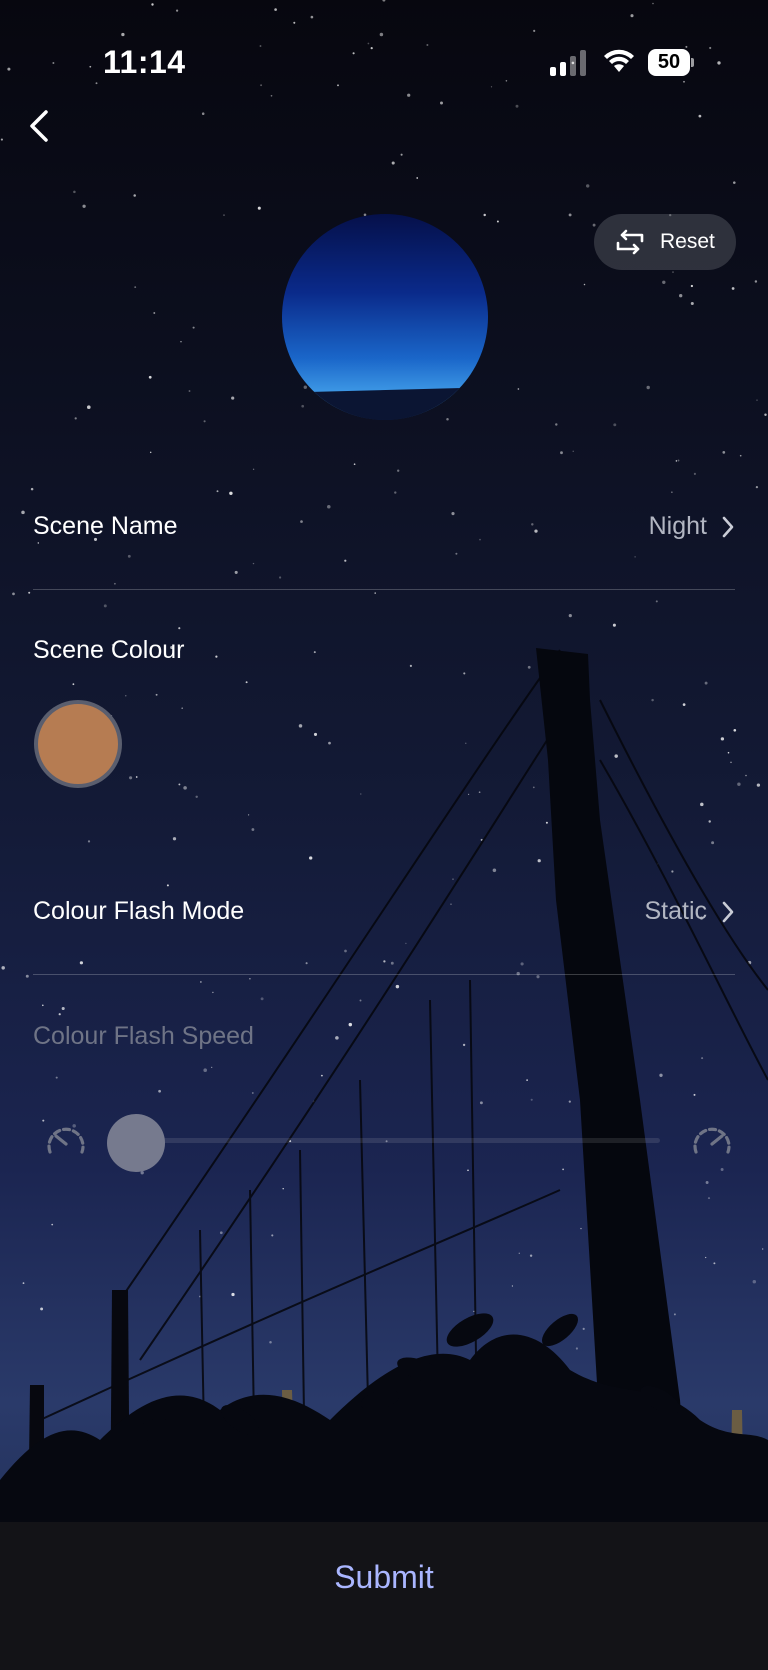 This screenshot has width=768, height=1670. Describe the element at coordinates (385, 317) in the screenshot. I see `scene-preview-image` at that location.